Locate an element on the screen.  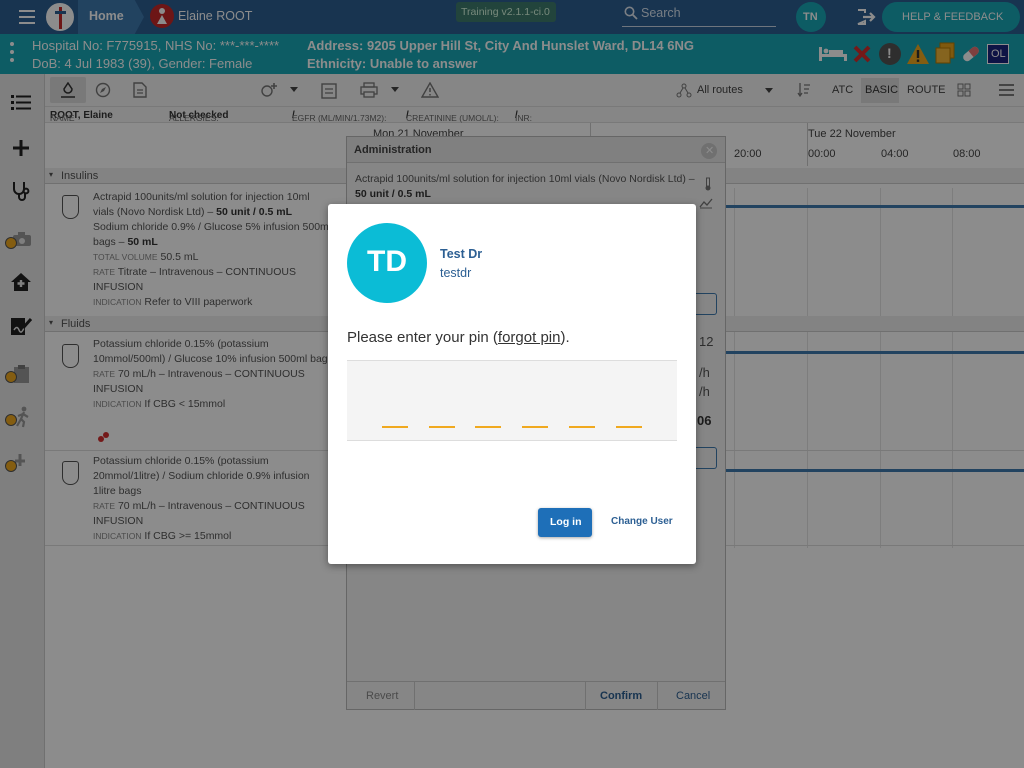
avatar: TD is located at coordinates (387, 263).